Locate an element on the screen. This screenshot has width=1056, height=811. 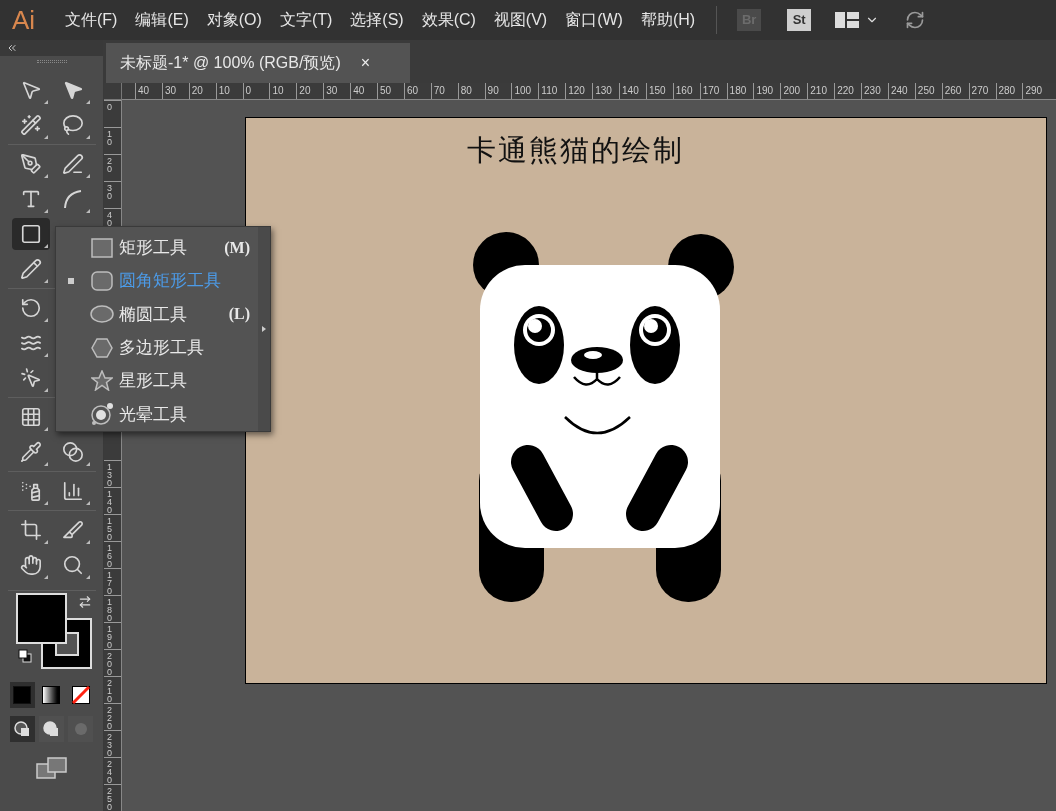
rounded-rectangle-icon is located at coordinates (102, 281).